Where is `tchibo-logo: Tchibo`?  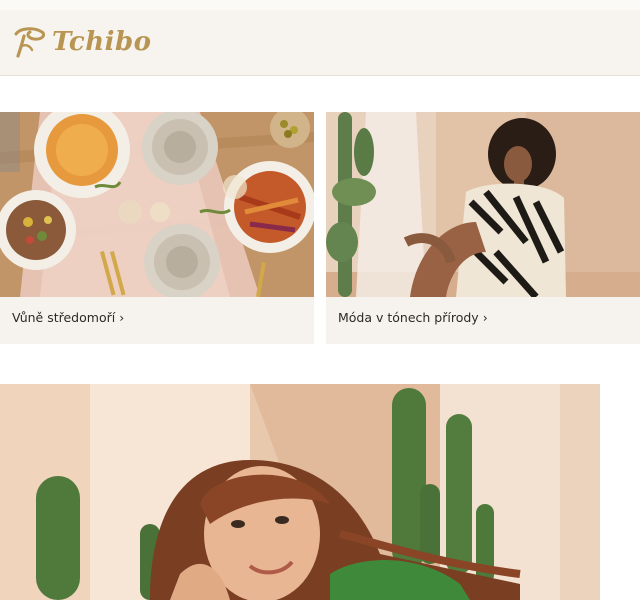
tchibo-logo: Tchibo is located at coordinates (82, 42).